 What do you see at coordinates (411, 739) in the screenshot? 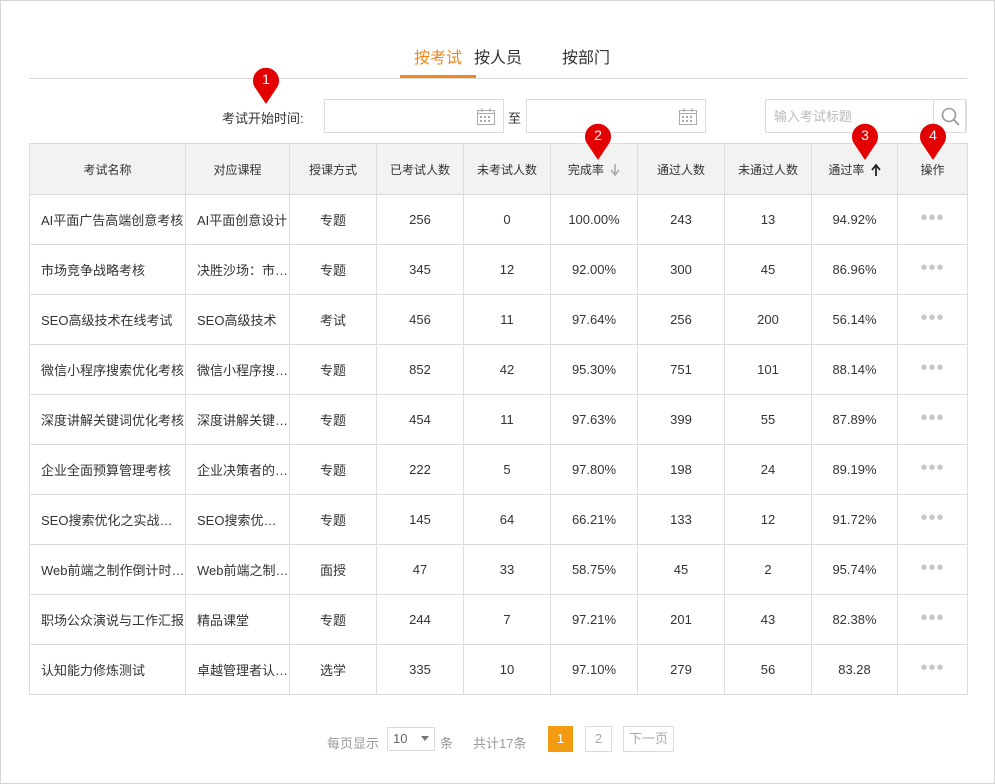
I see `page-size-select: 10` at bounding box center [411, 739].